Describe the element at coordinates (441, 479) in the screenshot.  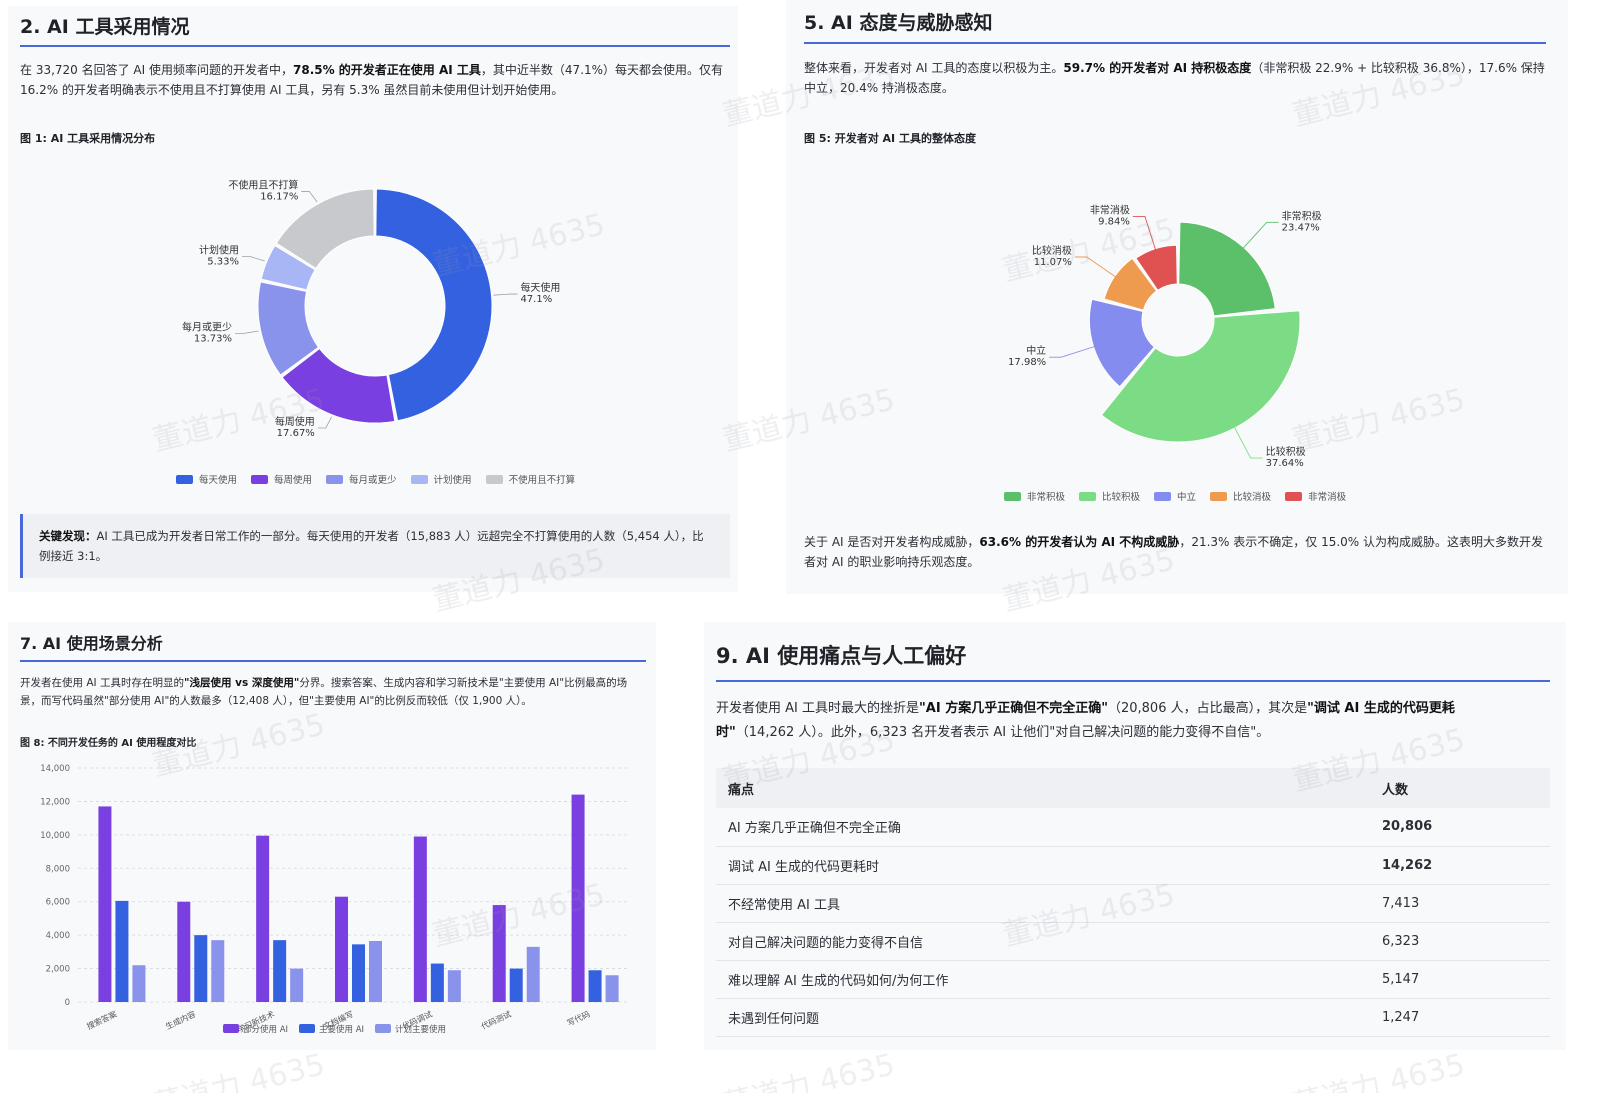
I see `legend-item: 计划使用` at that location.